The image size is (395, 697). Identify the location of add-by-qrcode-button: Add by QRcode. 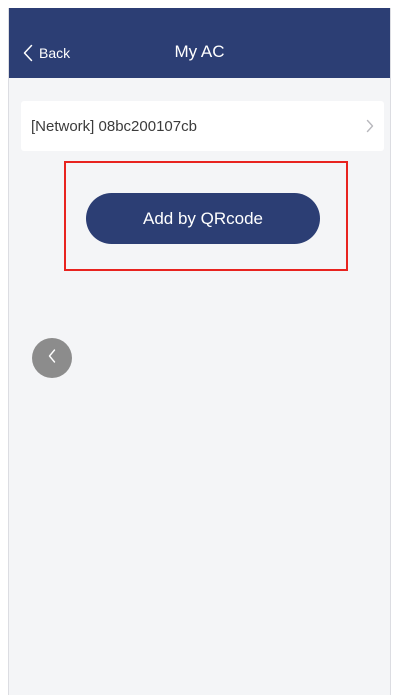
(203, 218).